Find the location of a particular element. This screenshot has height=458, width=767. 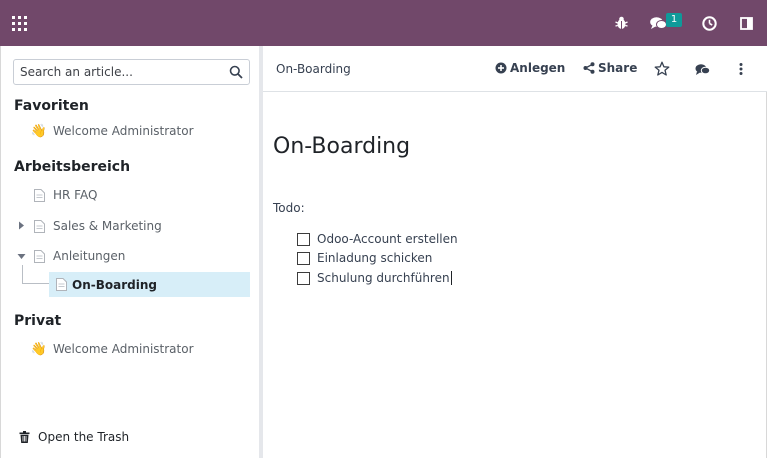

caret-down-icon is located at coordinates (21, 256).